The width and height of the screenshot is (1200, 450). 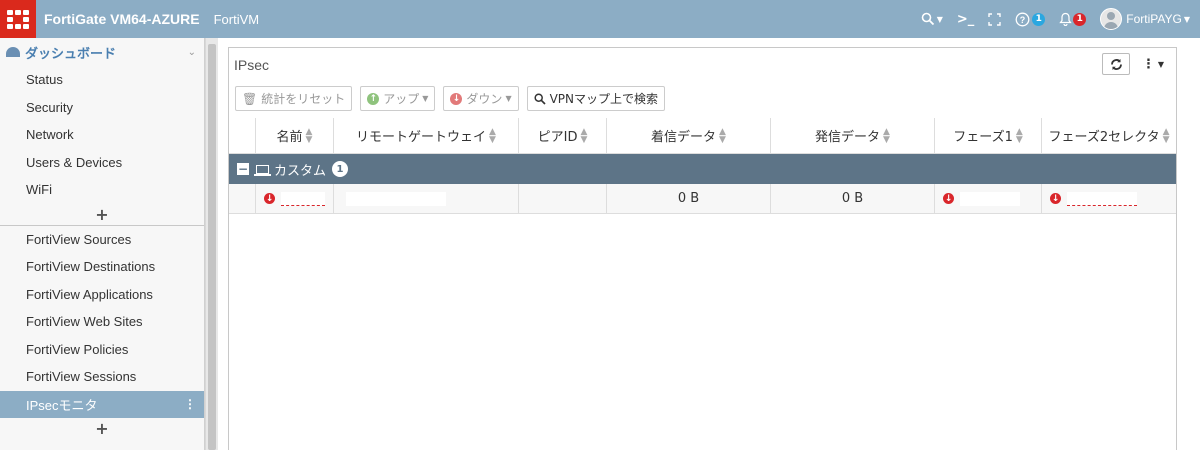 I want to click on expand-column-header, so click(x=242, y=135).